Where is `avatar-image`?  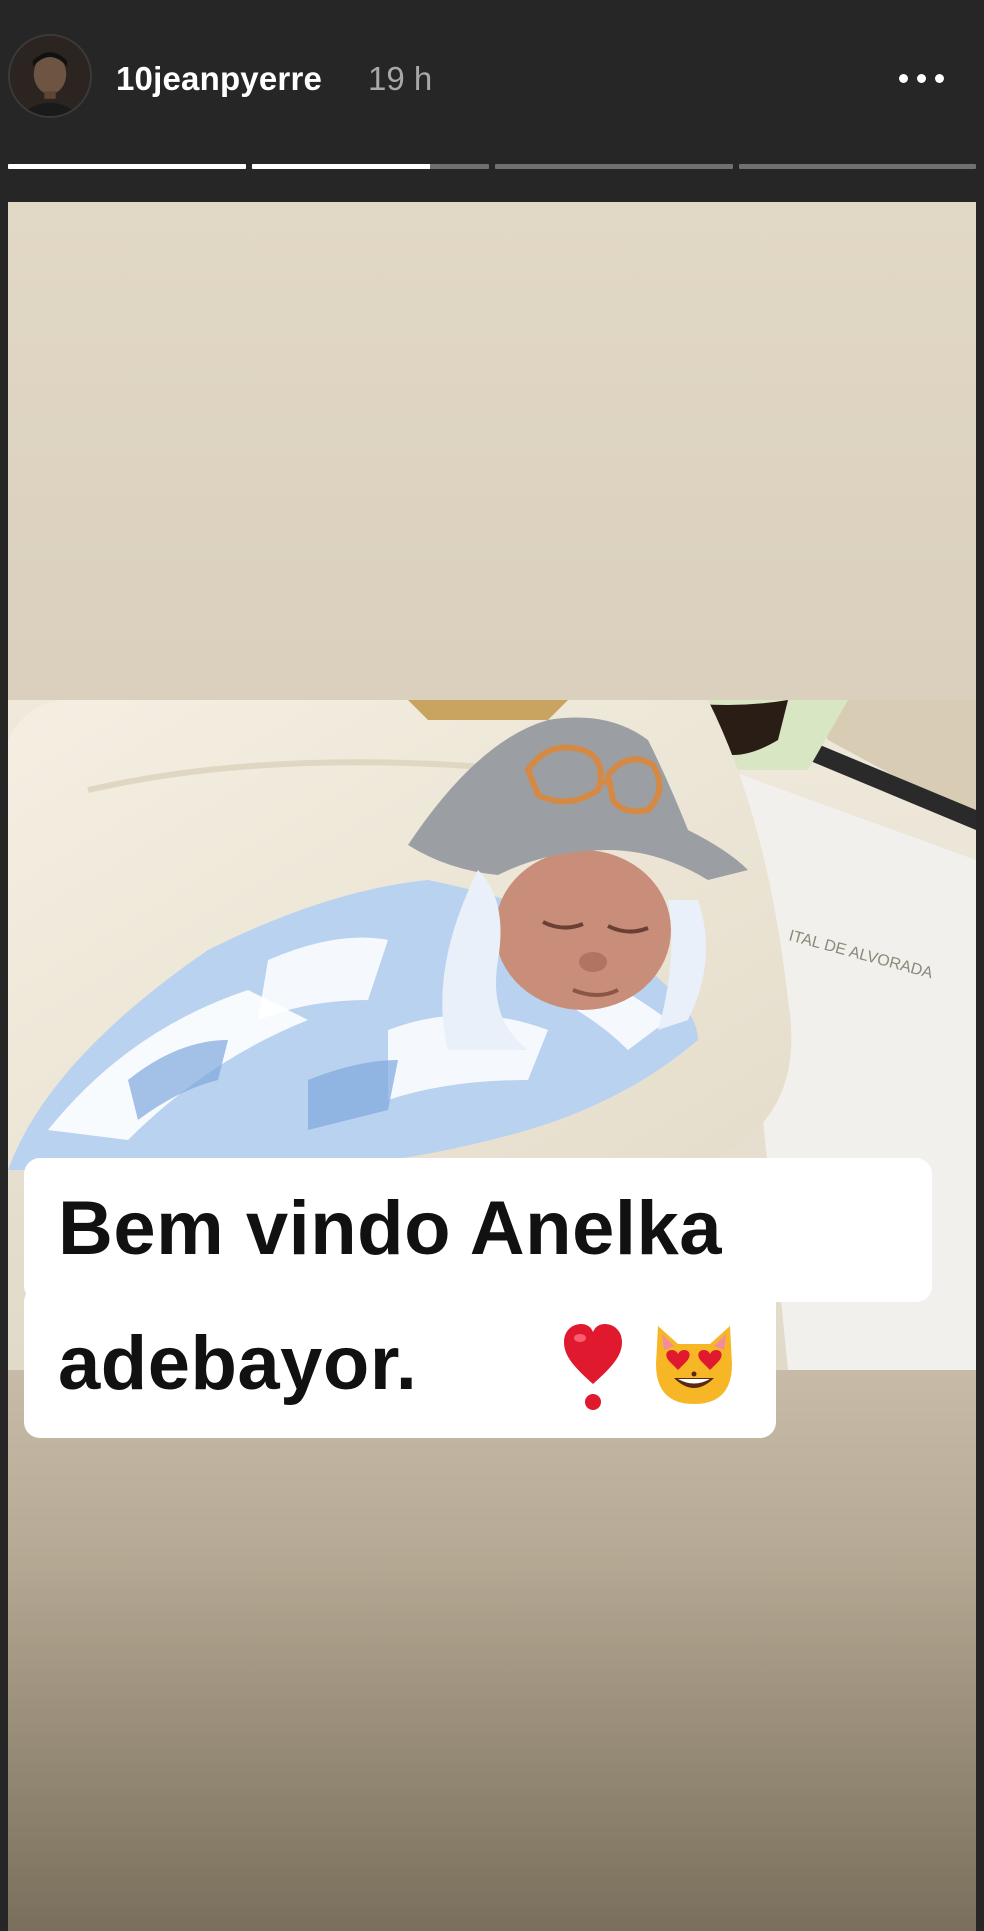
avatar-image is located at coordinates (50, 76).